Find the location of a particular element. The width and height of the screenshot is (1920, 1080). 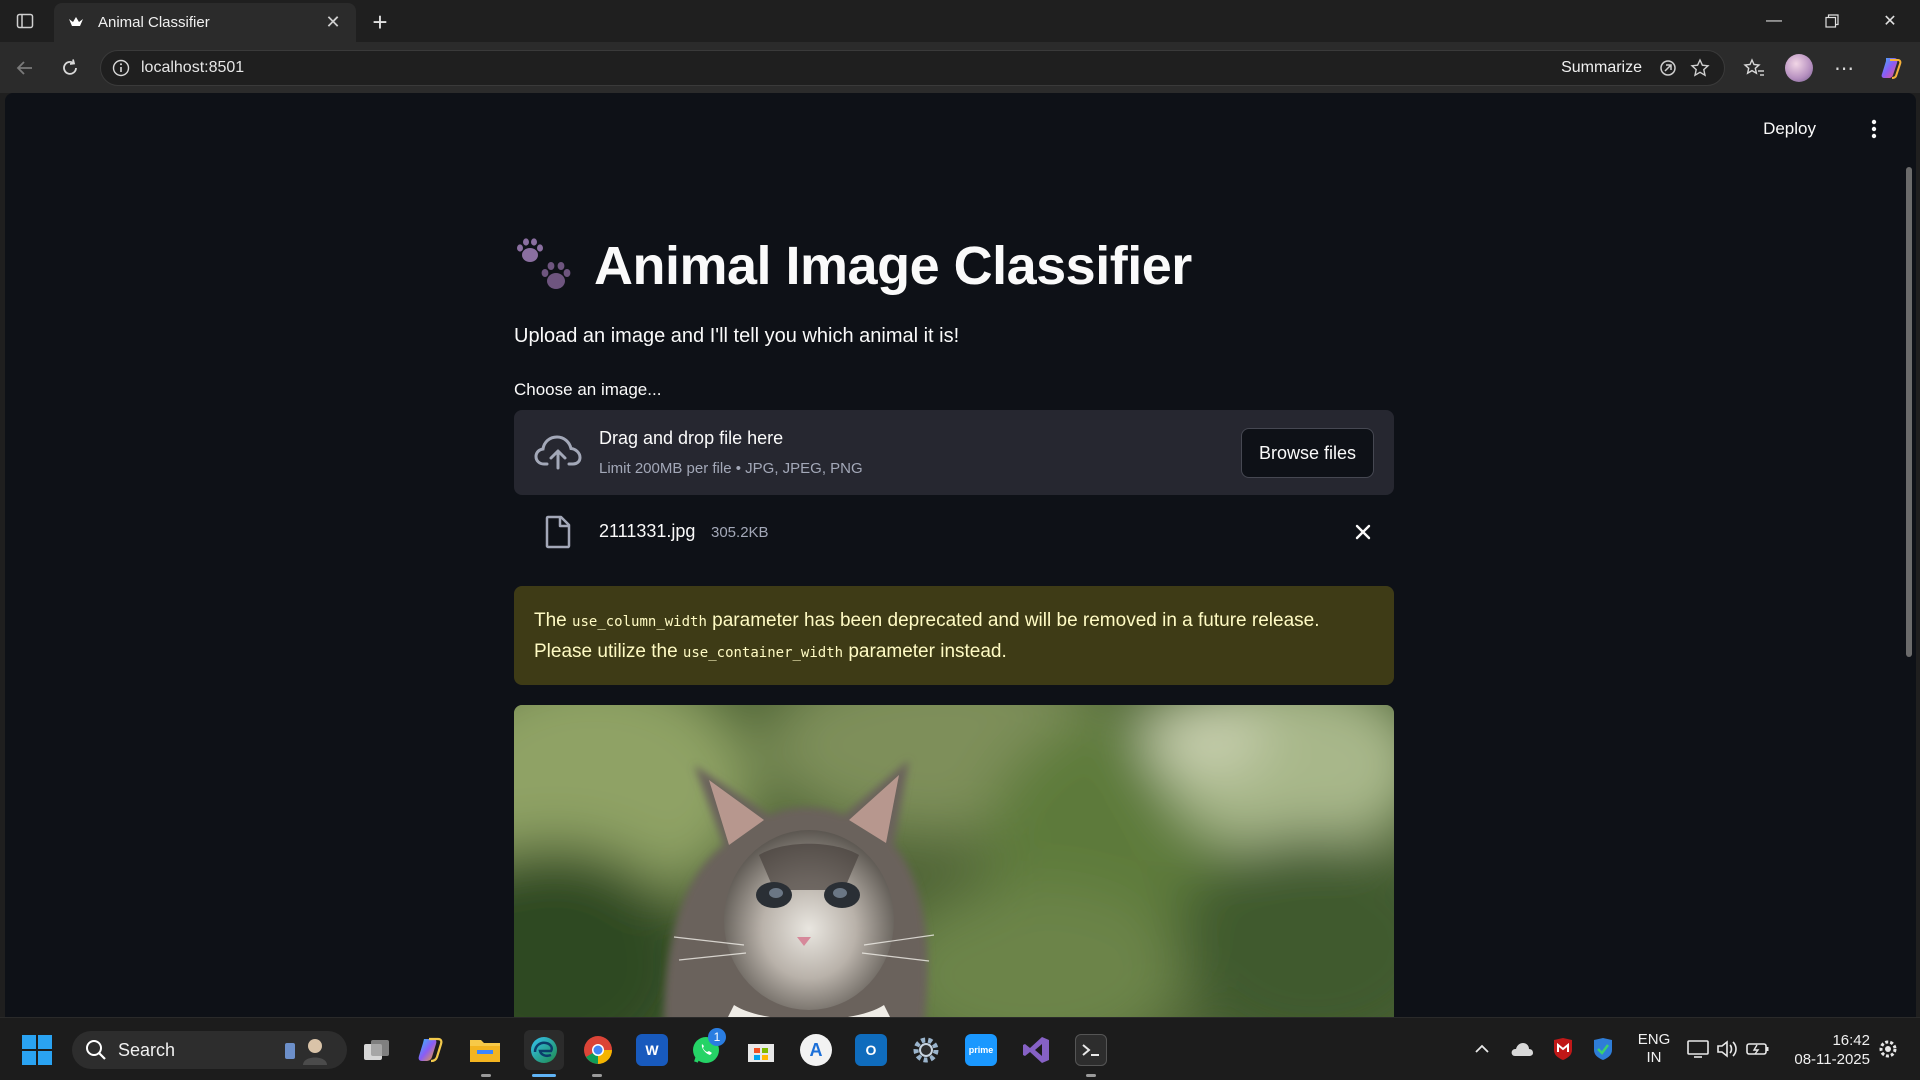

search-highlight-image is located at coordinates (306, 1052).